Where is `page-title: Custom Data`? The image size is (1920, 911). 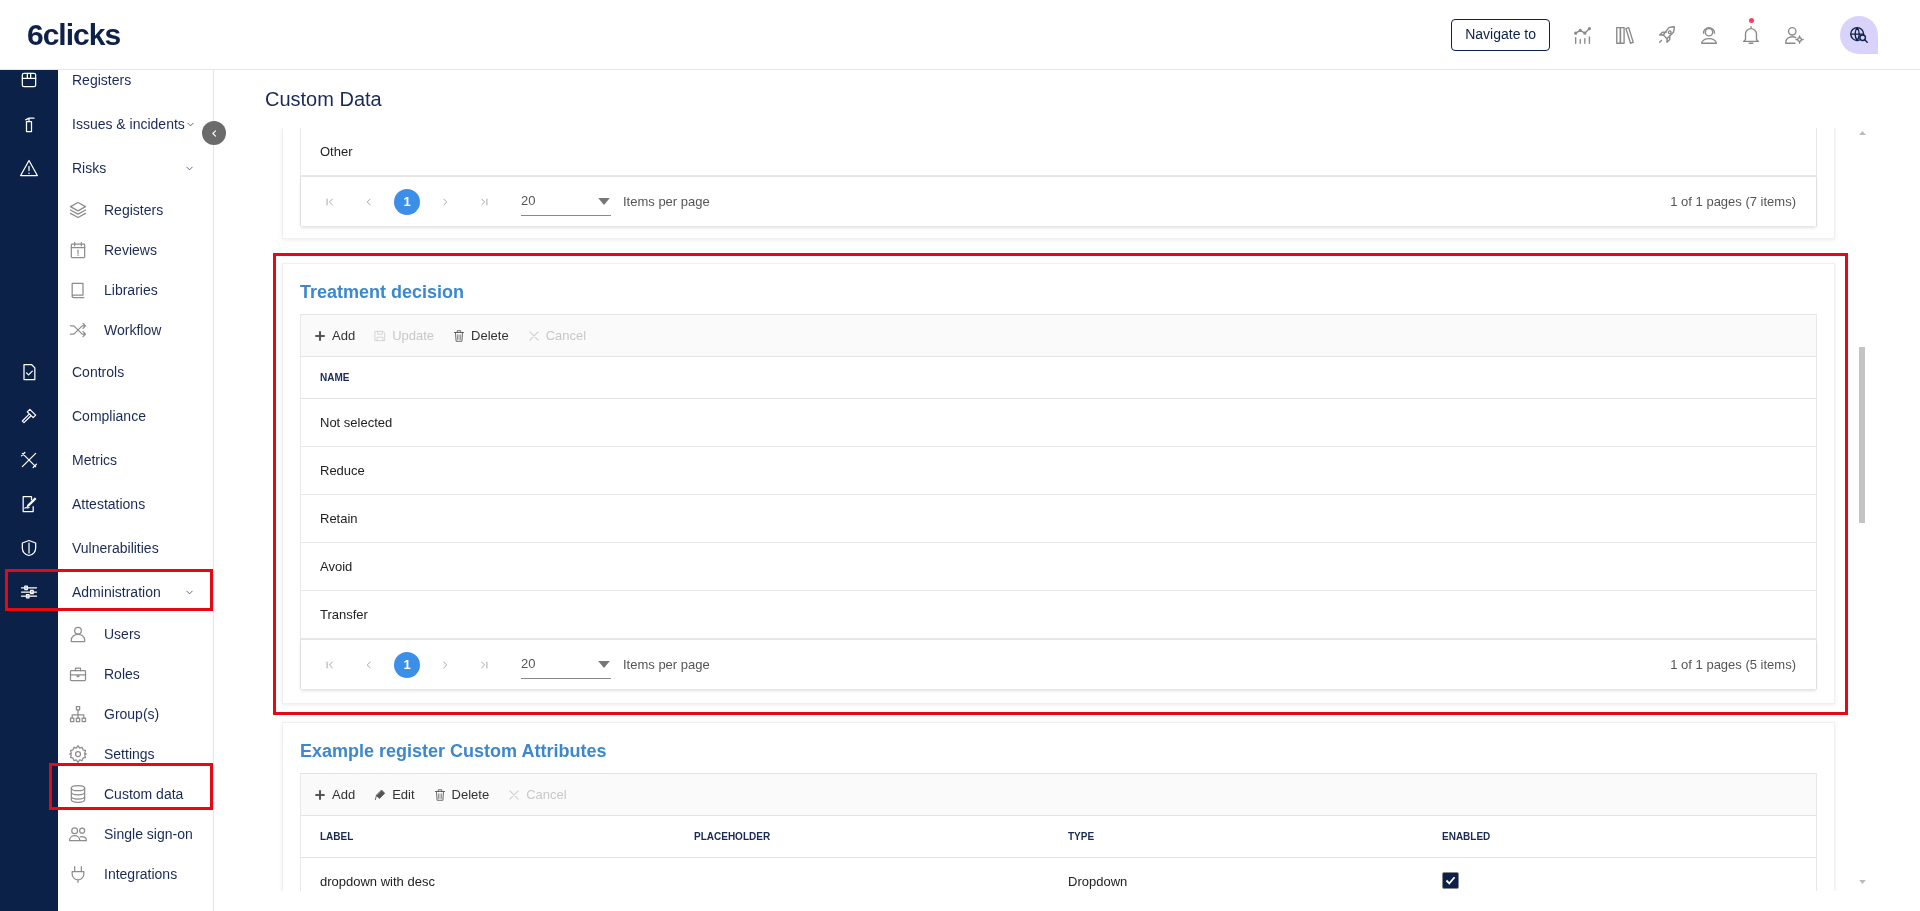
page-title: Custom Data is located at coordinates (323, 99).